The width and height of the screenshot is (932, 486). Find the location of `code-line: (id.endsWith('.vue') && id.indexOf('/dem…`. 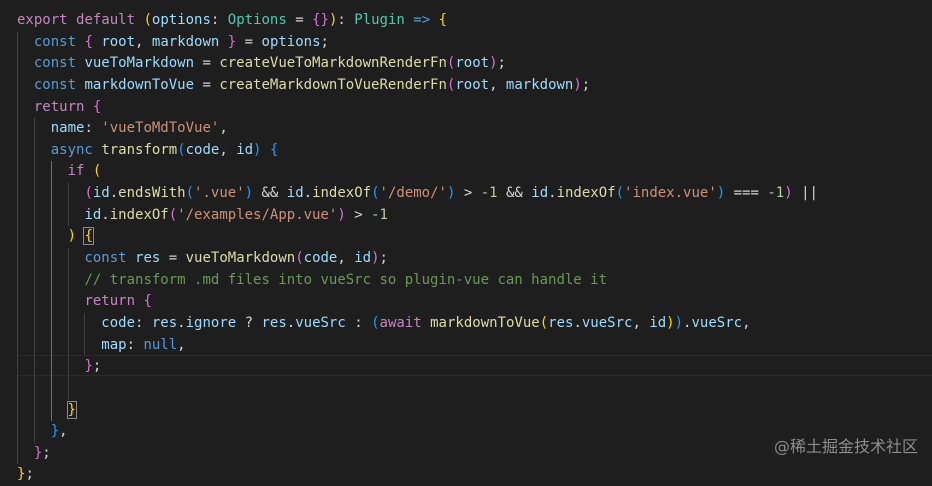

code-line: (id.endsWith('.vue') && id.indexOf('/dem… is located at coordinates (417, 194).